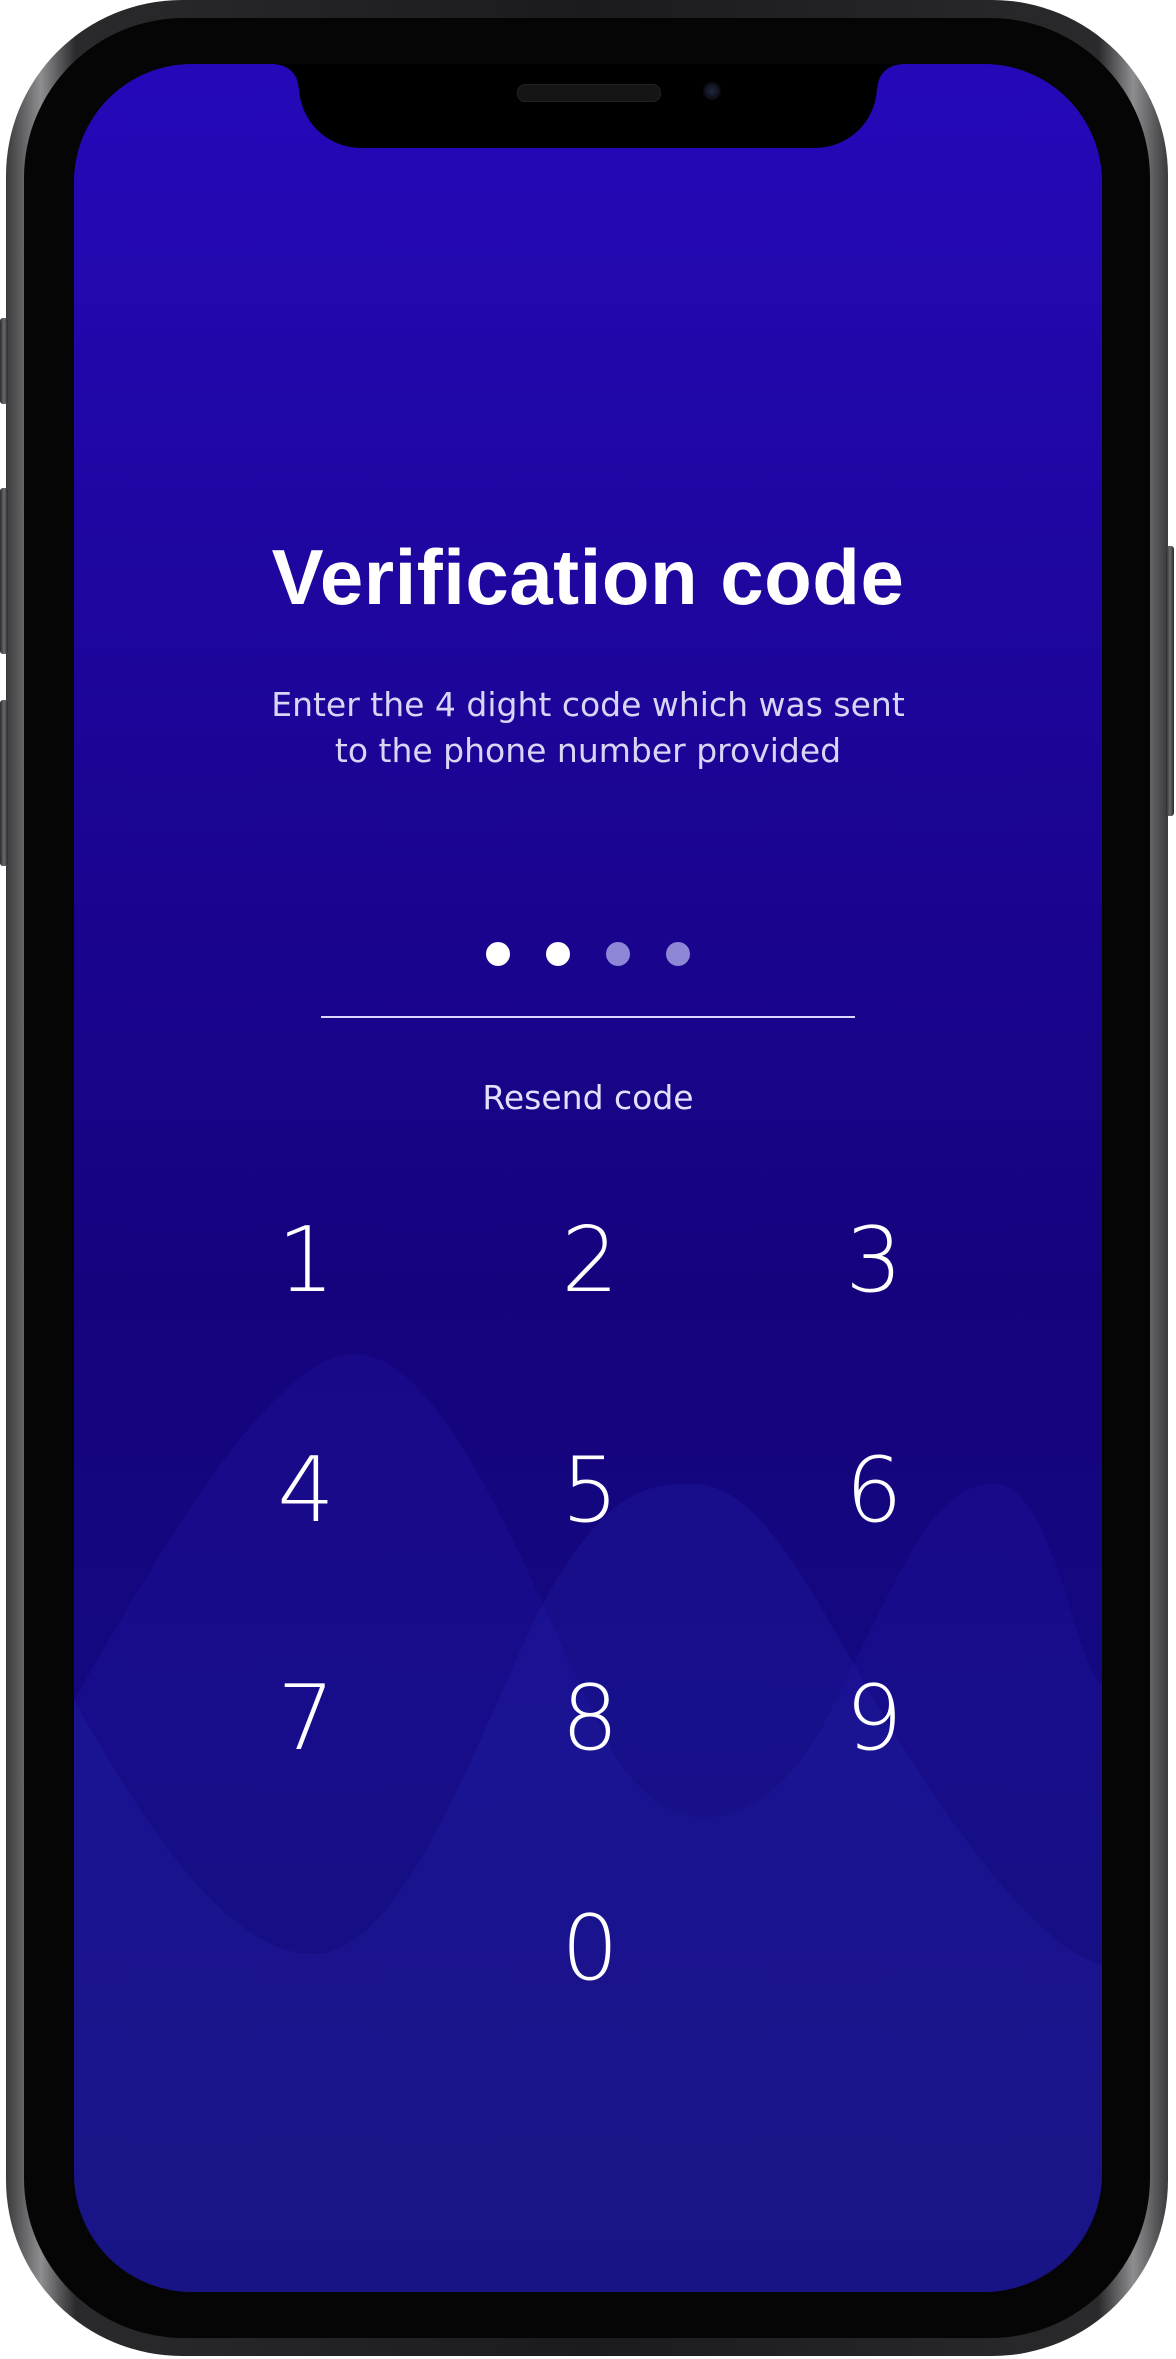 Image resolution: width=1176 pixels, height=2359 pixels. Describe the element at coordinates (306, 1260) in the screenshot. I see `keypad-key-1: 1` at that location.